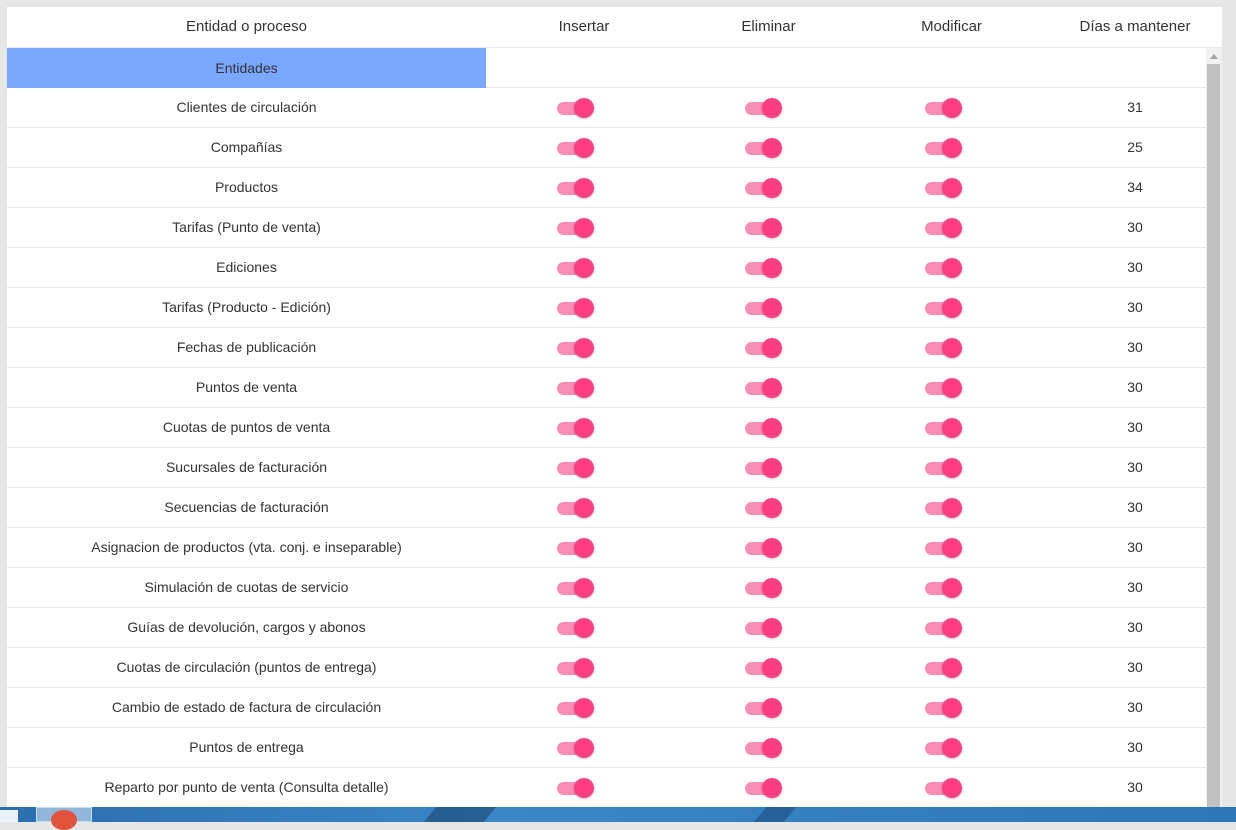  I want to click on days-value: 25, so click(1127, 147).